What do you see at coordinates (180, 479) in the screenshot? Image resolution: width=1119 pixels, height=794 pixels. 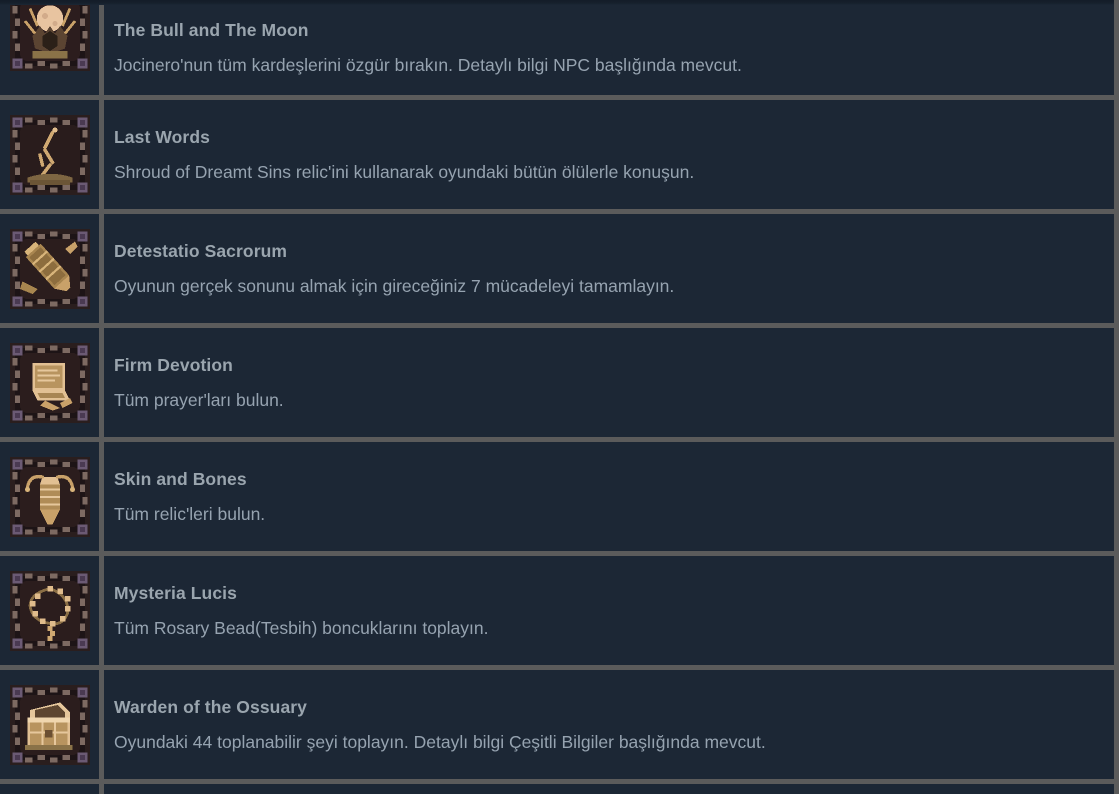 I see `achievement-title: Skin and Bones` at bounding box center [180, 479].